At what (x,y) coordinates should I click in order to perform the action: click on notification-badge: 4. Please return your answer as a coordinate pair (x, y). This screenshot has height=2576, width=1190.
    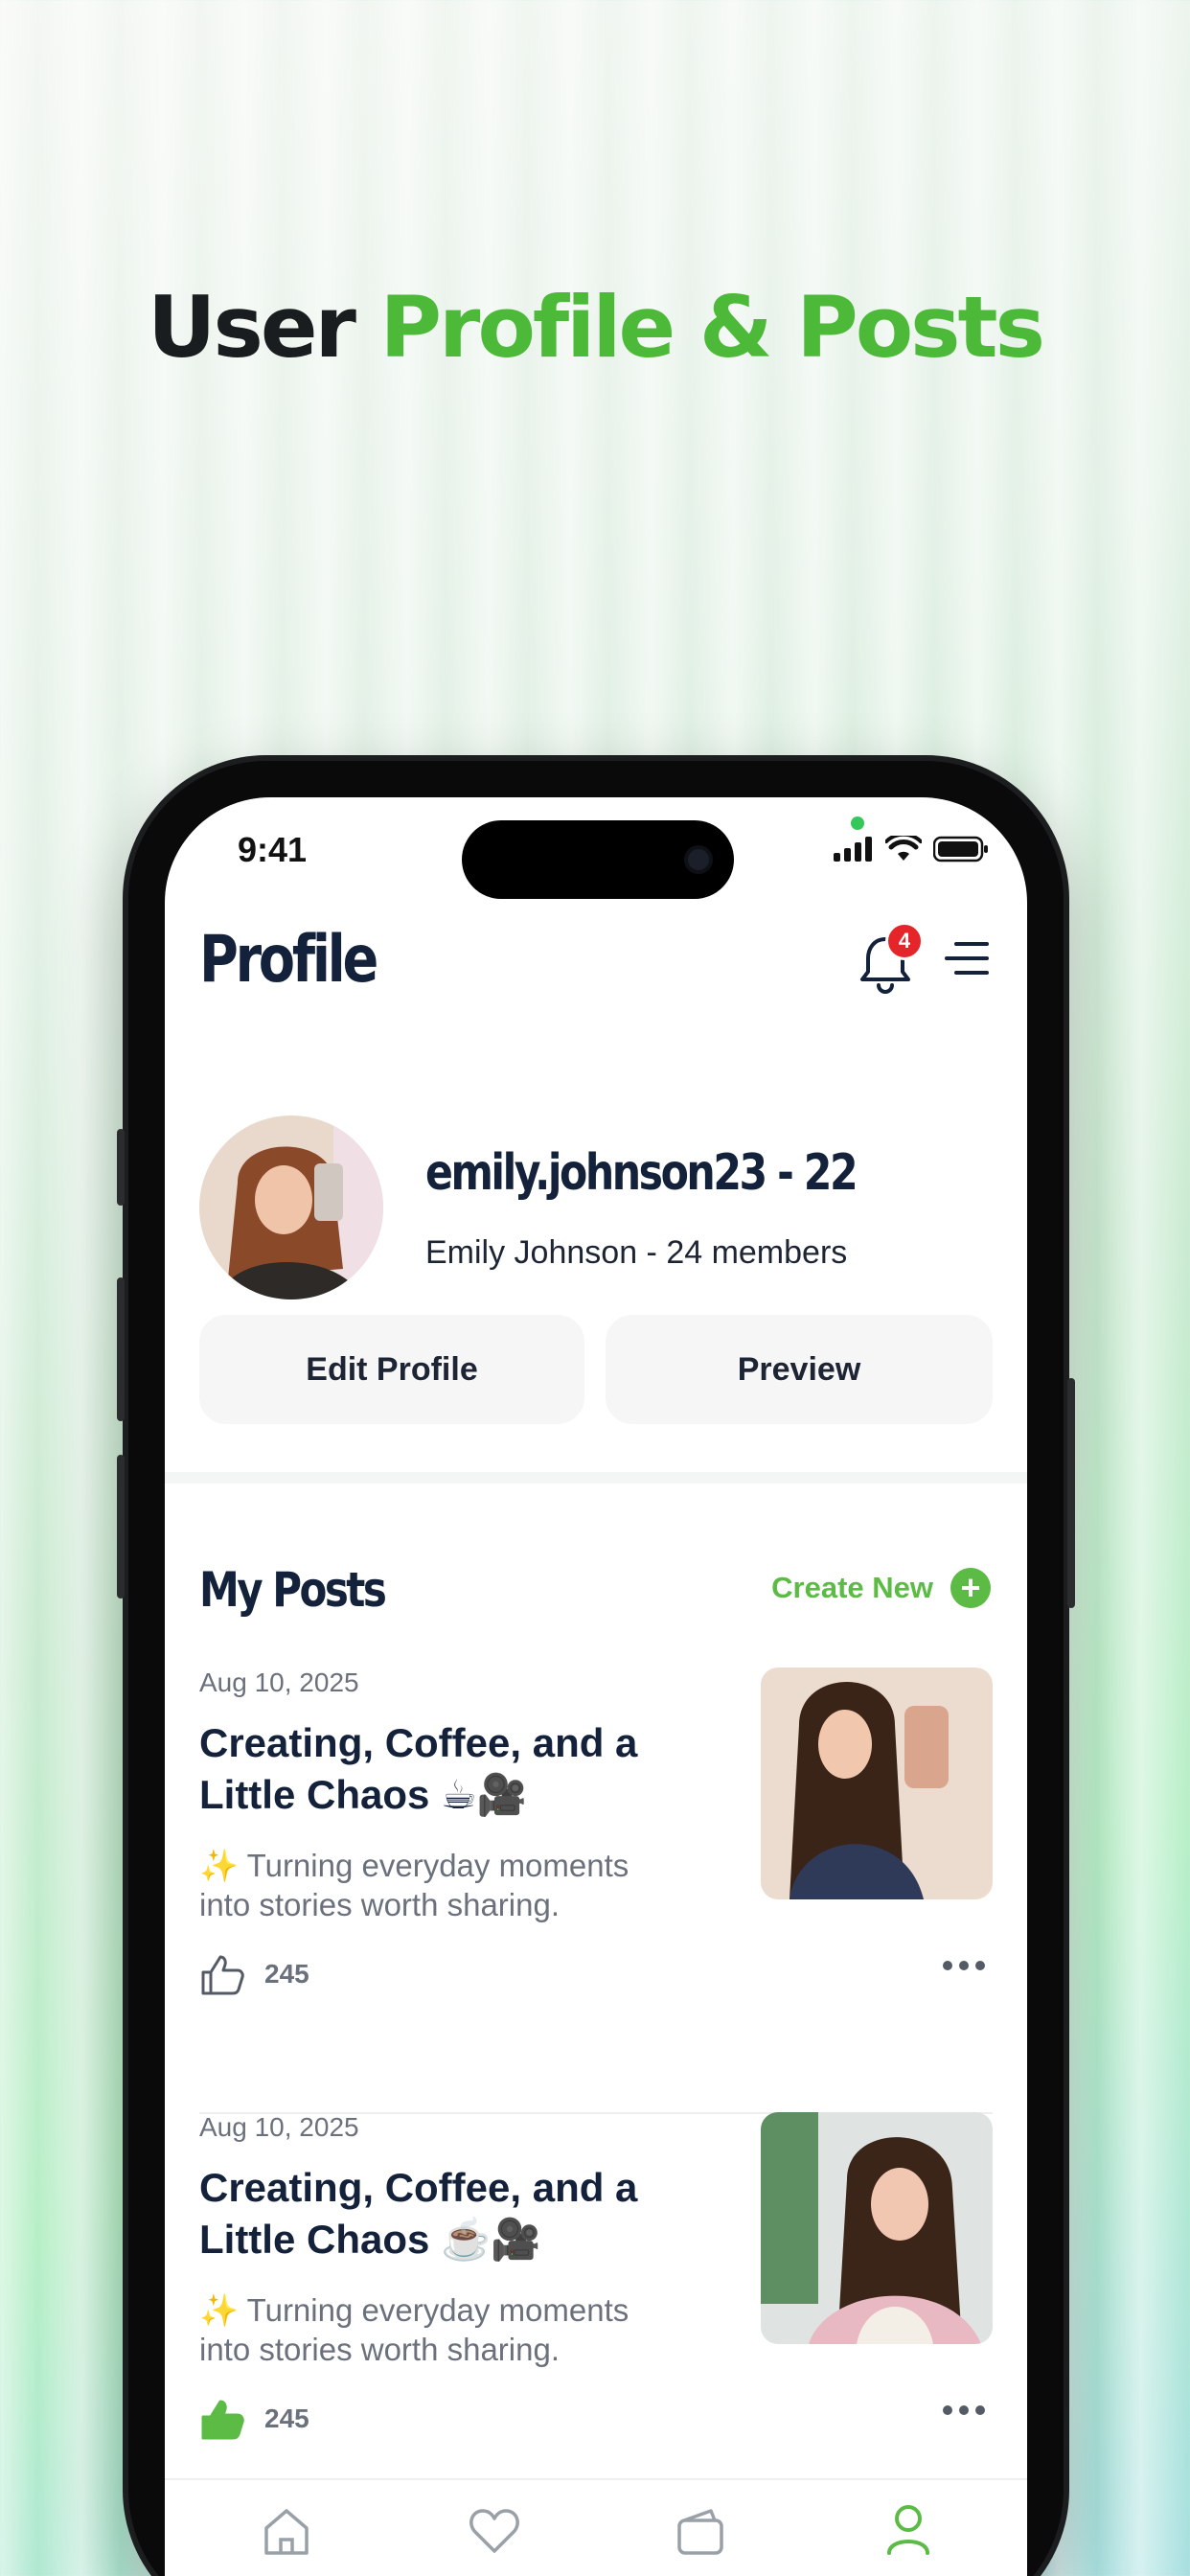
    Looking at the image, I should click on (905, 941).